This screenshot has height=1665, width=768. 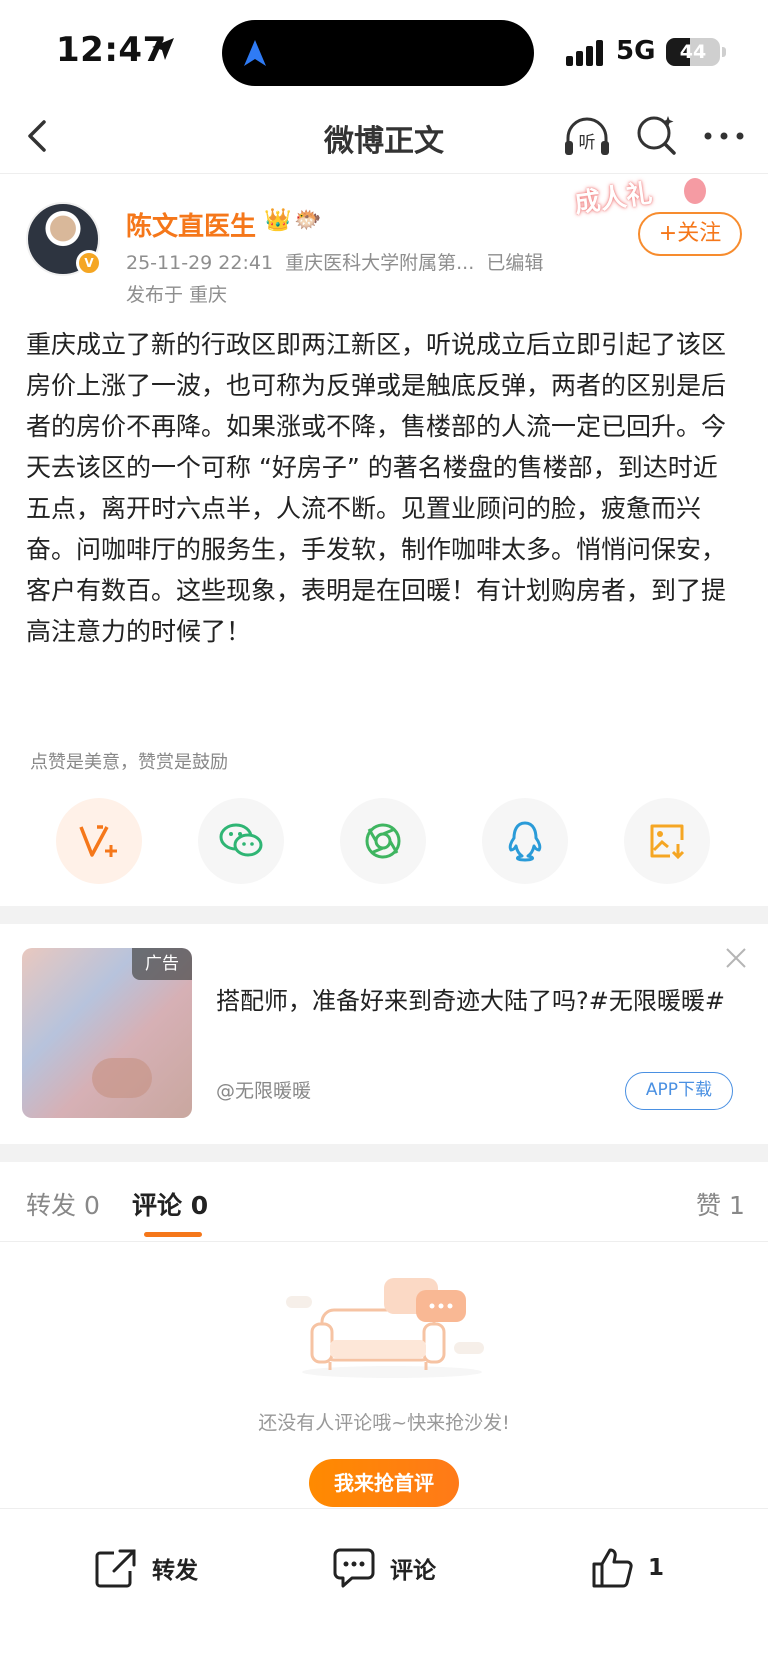 What do you see at coordinates (384, 1483) in the screenshot?
I see `first-comment-button: 我来抢首评` at bounding box center [384, 1483].